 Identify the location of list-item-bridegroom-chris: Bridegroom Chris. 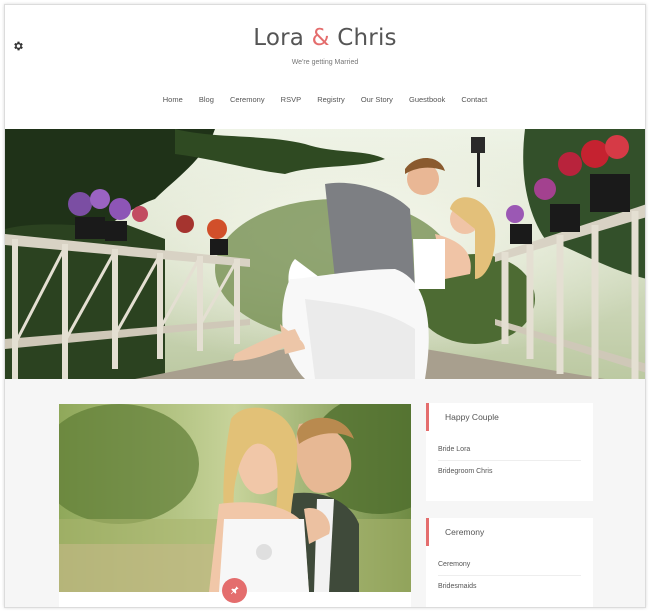
(509, 472).